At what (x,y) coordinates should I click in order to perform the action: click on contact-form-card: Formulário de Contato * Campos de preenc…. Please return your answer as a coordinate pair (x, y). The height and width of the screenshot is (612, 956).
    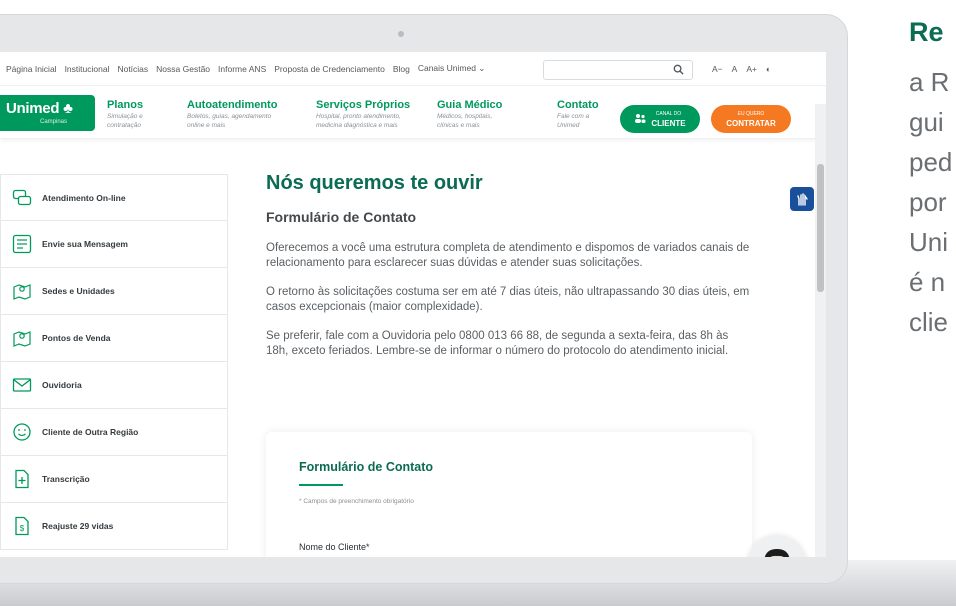
    Looking at the image, I should click on (509, 494).